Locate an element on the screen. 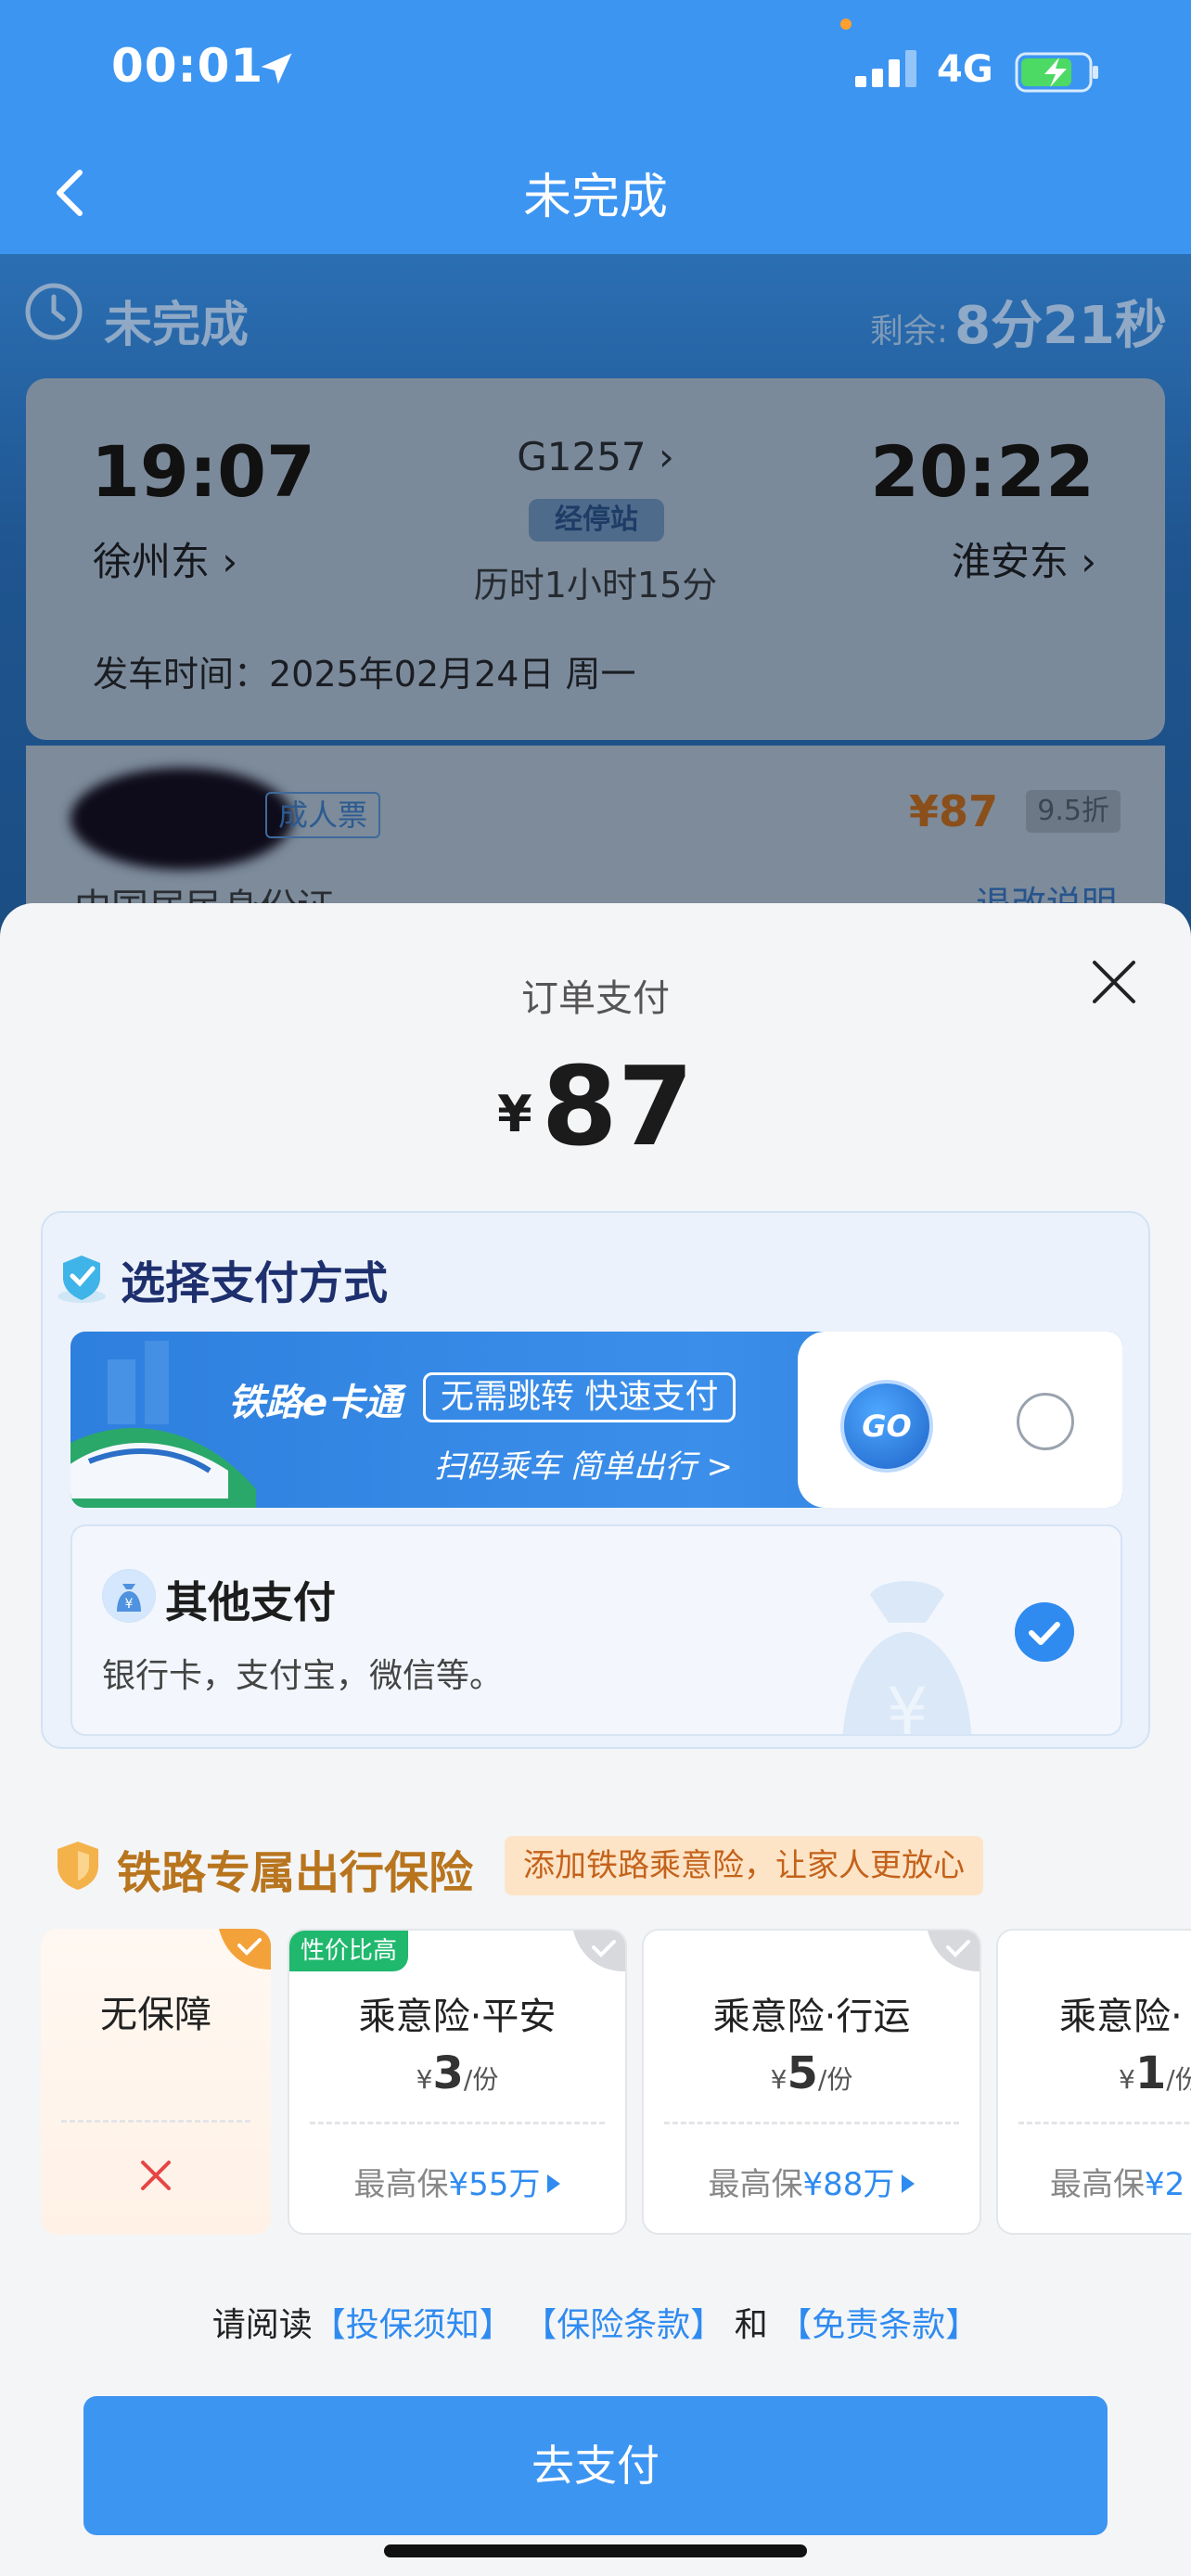  ecard-brand: 铁路e卡通 is located at coordinates (315, 1403).